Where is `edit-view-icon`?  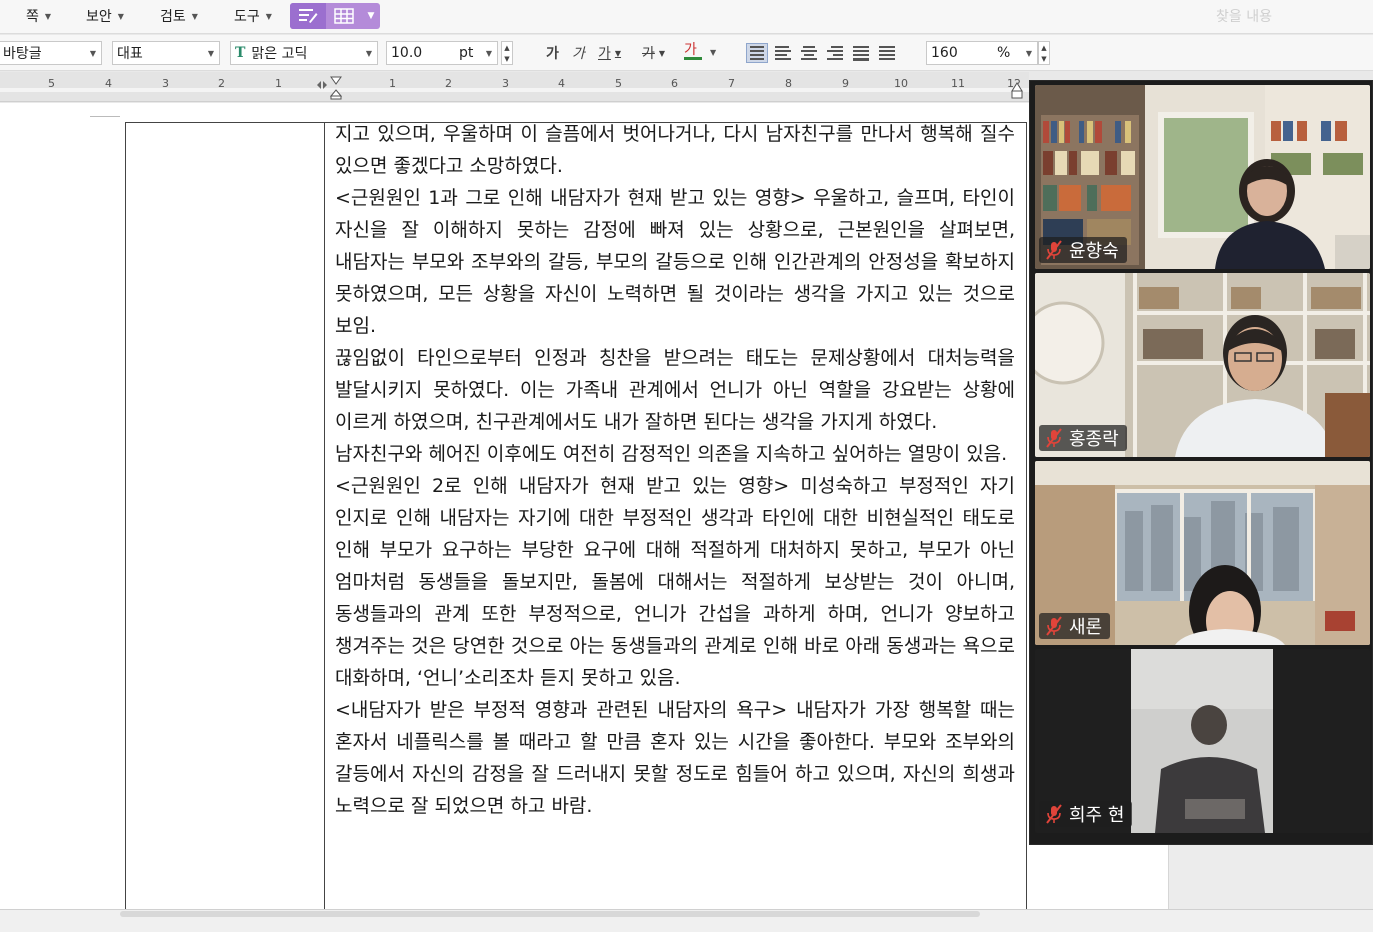
edit-view-icon is located at coordinates (308, 16).